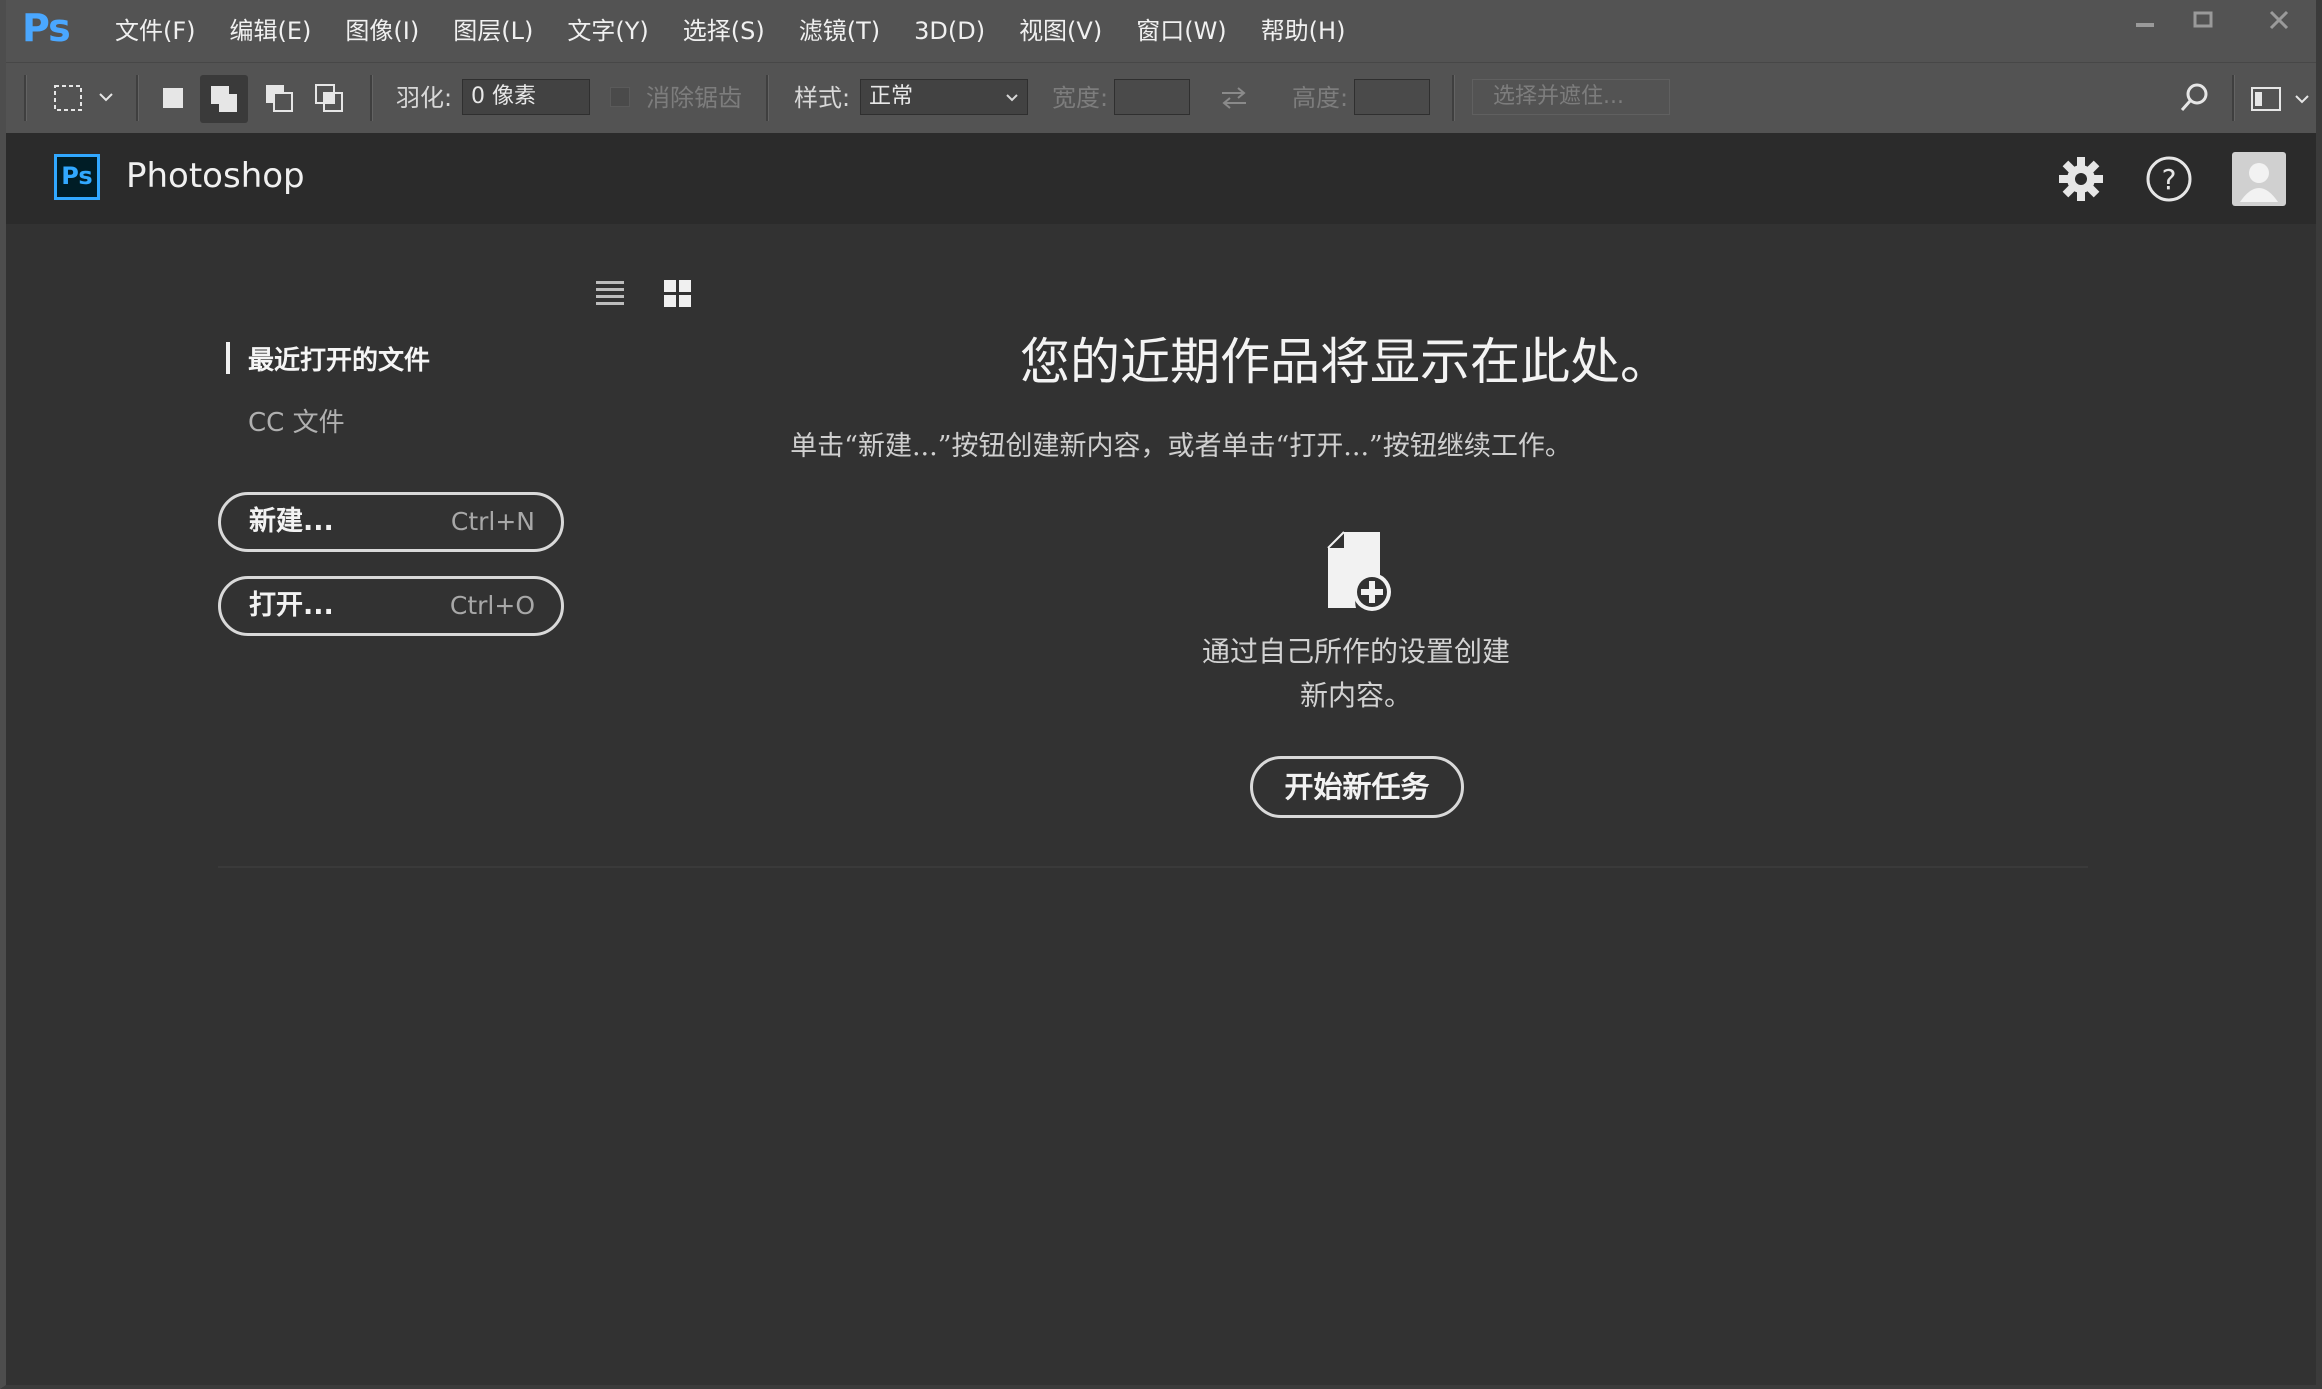  Describe the element at coordinates (493, 31) in the screenshot. I see `menu-layer: 图层(L)` at that location.